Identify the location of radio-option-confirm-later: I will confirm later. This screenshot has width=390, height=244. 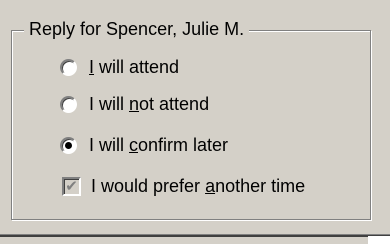
(144, 145).